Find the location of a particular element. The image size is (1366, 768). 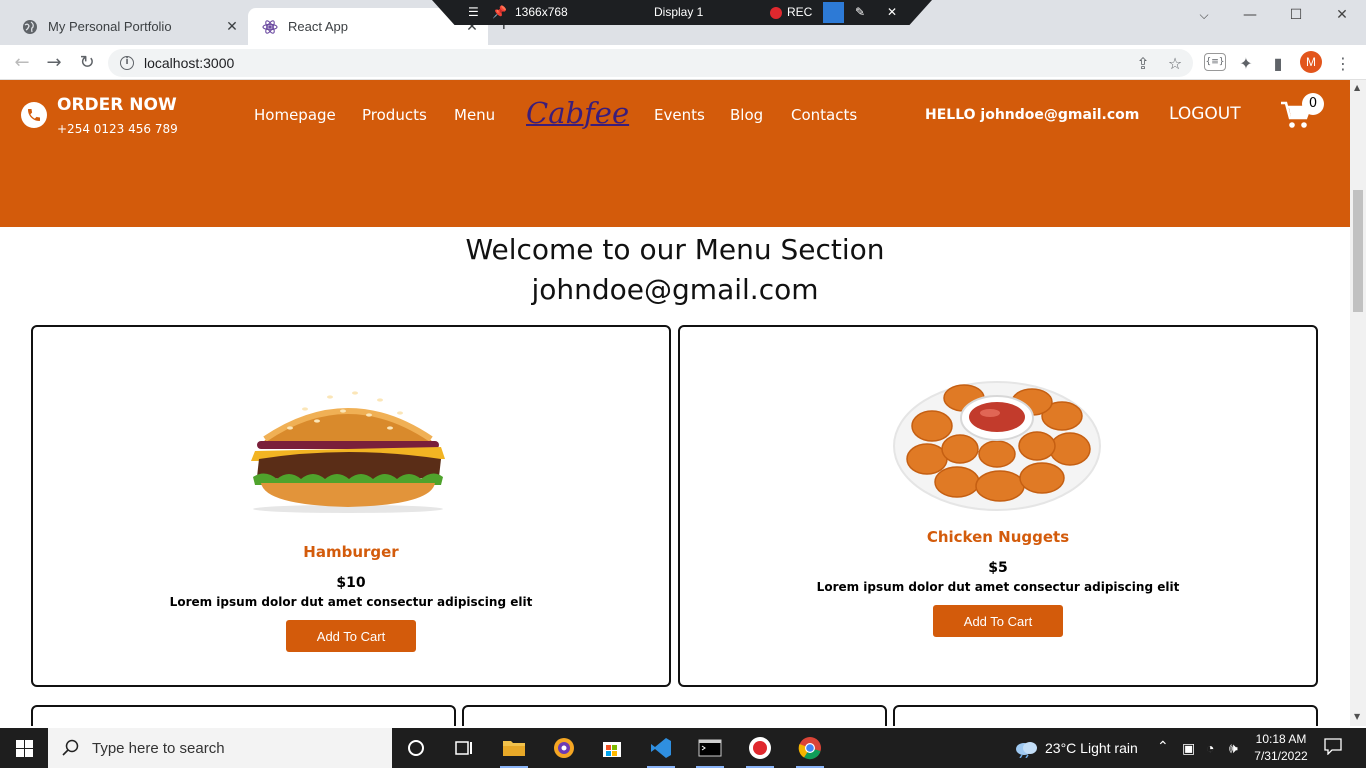

media-player-icon is located at coordinates (564, 748).